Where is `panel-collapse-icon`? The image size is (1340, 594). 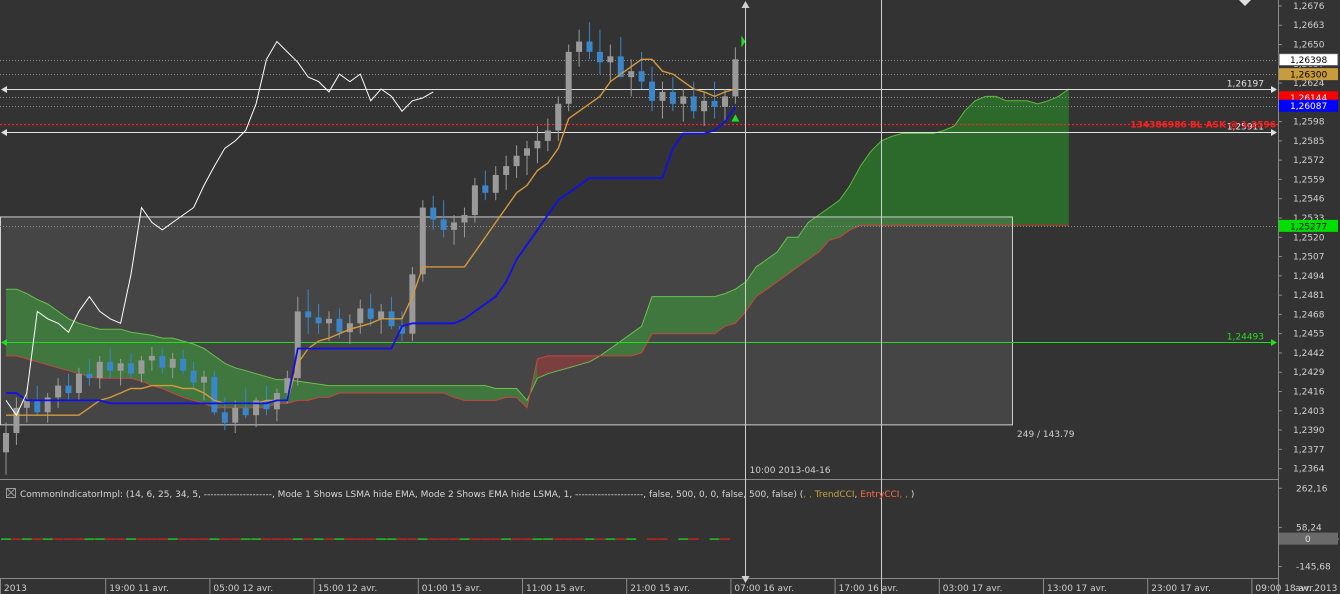
panel-collapse-icon is located at coordinates (1245, 3).